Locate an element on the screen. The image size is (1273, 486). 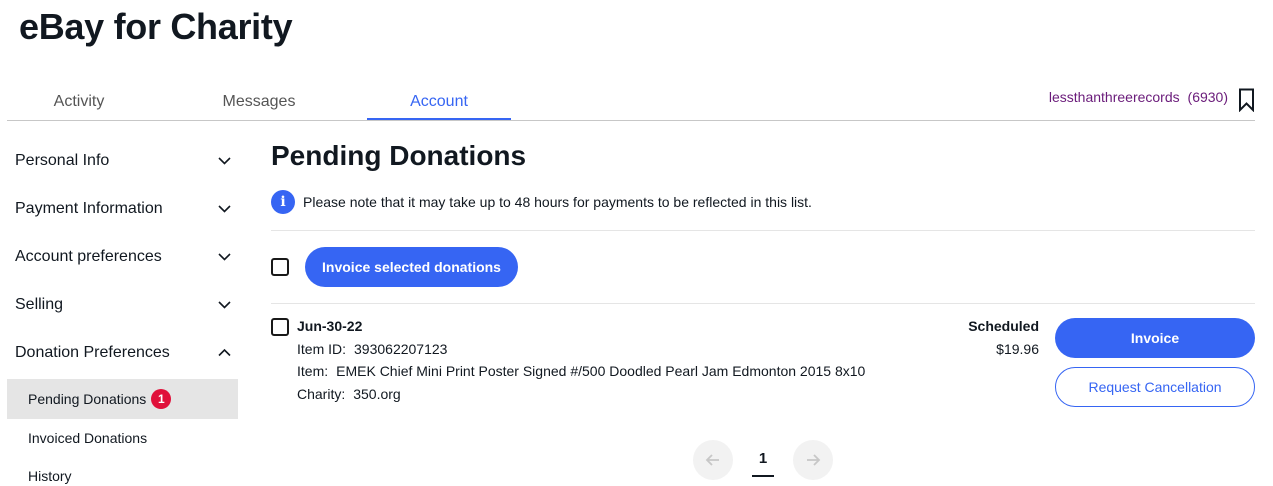
section-title: Pending Donations is located at coordinates (399, 155).